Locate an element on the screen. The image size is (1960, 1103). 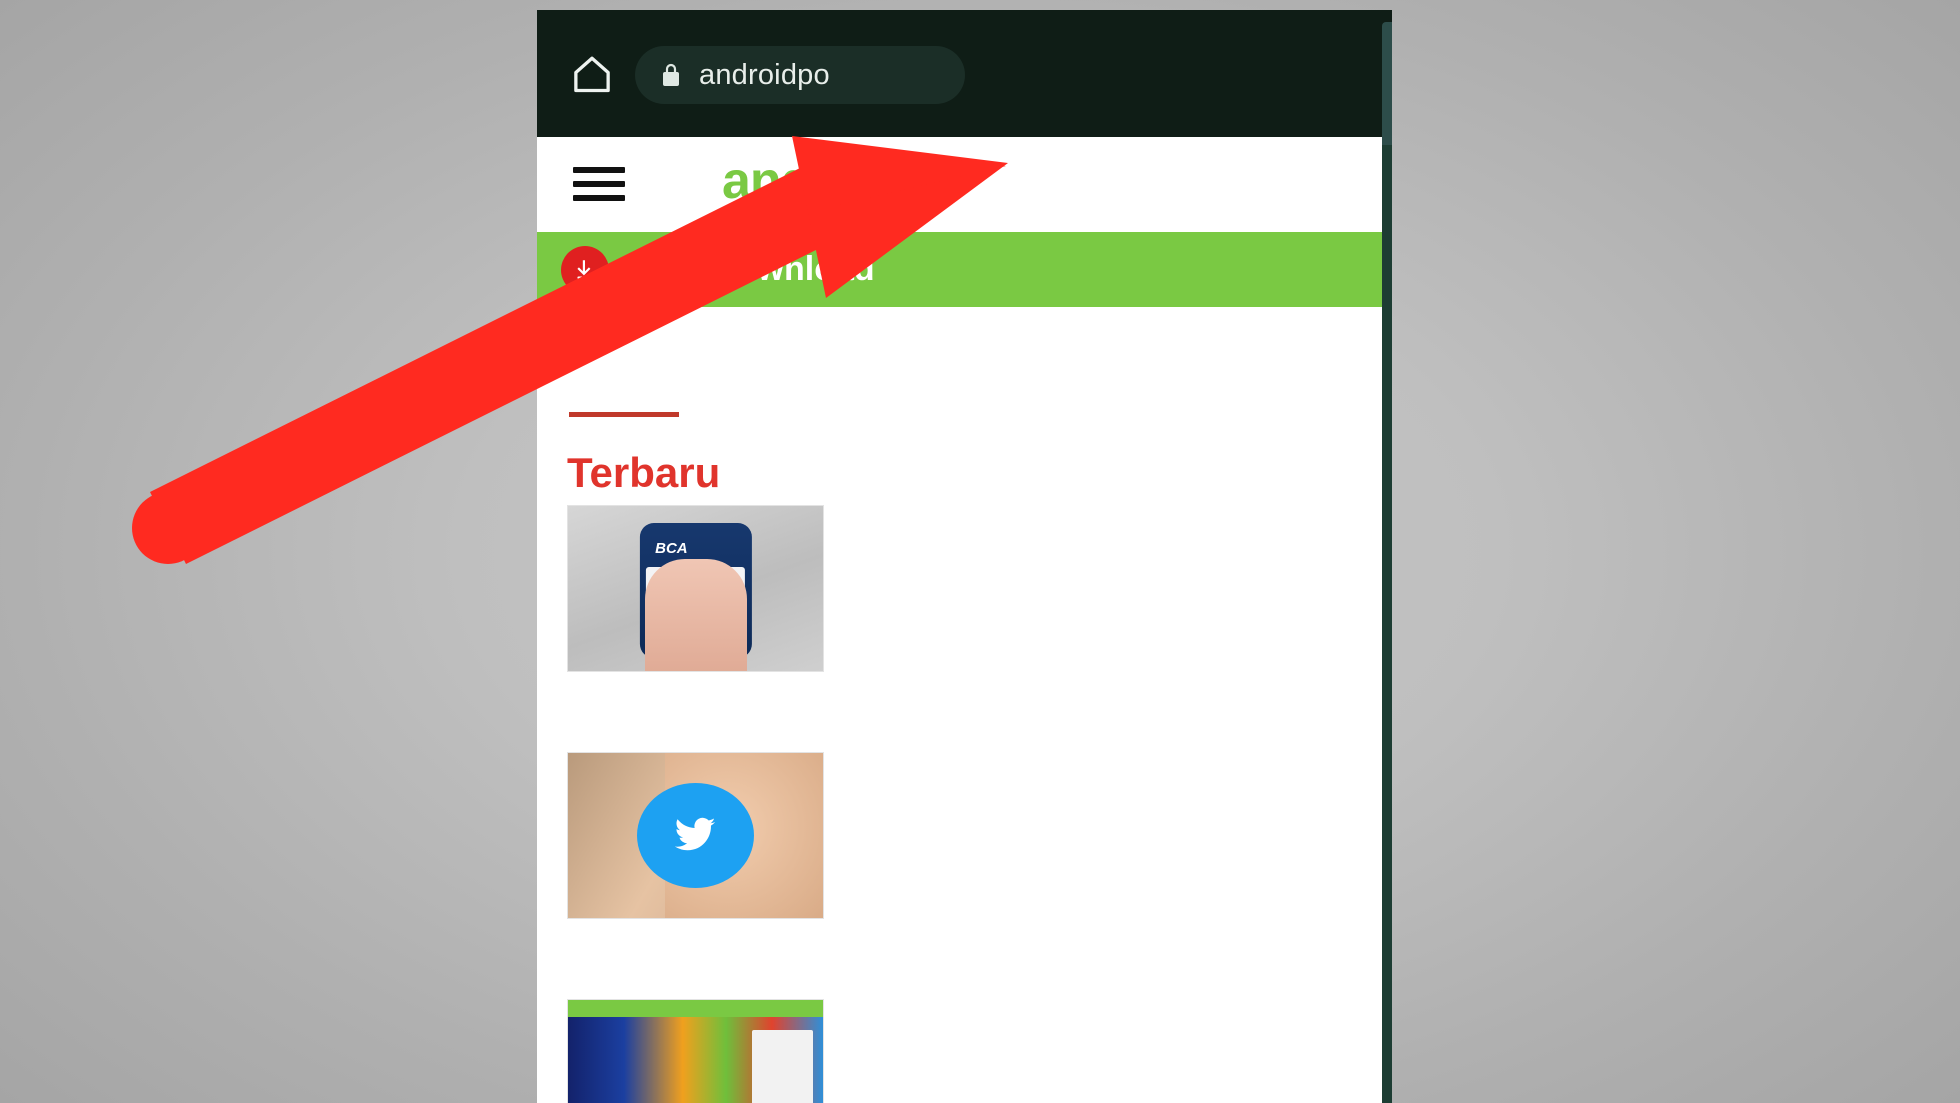
twitter-bird-icon is located at coordinates (695, 835).